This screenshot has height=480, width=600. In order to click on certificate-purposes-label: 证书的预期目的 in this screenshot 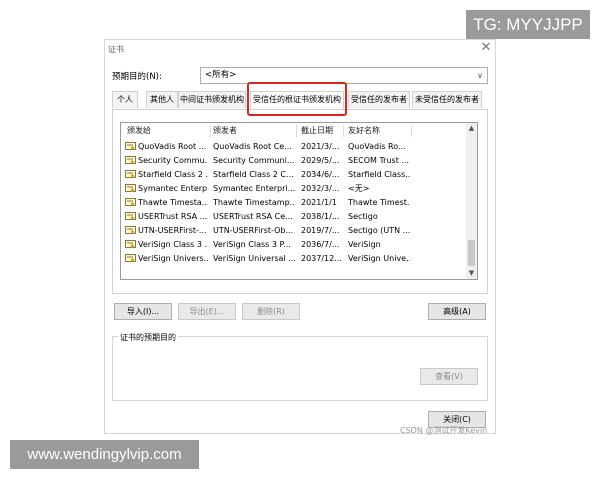, I will do `click(148, 337)`.